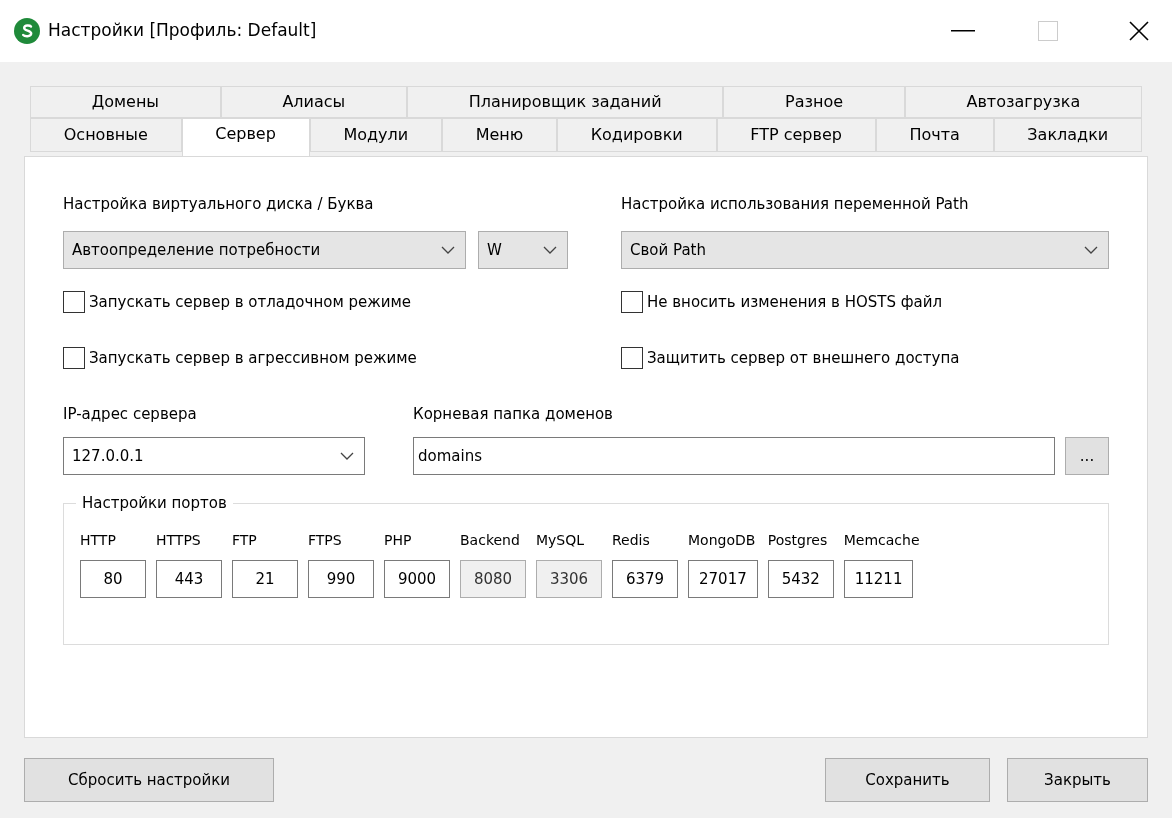 This screenshot has width=1172, height=818. Describe the element at coordinates (113, 579) in the screenshot. I see `port-input: 80` at that location.